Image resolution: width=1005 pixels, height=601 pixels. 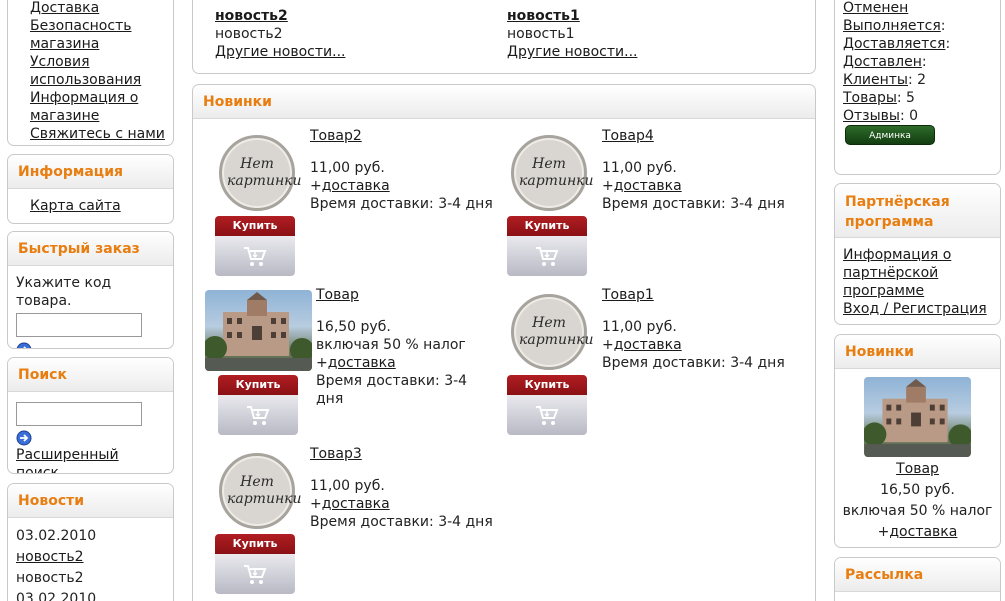 I want to click on mailing-box: Рассылка, so click(x=917, y=579).